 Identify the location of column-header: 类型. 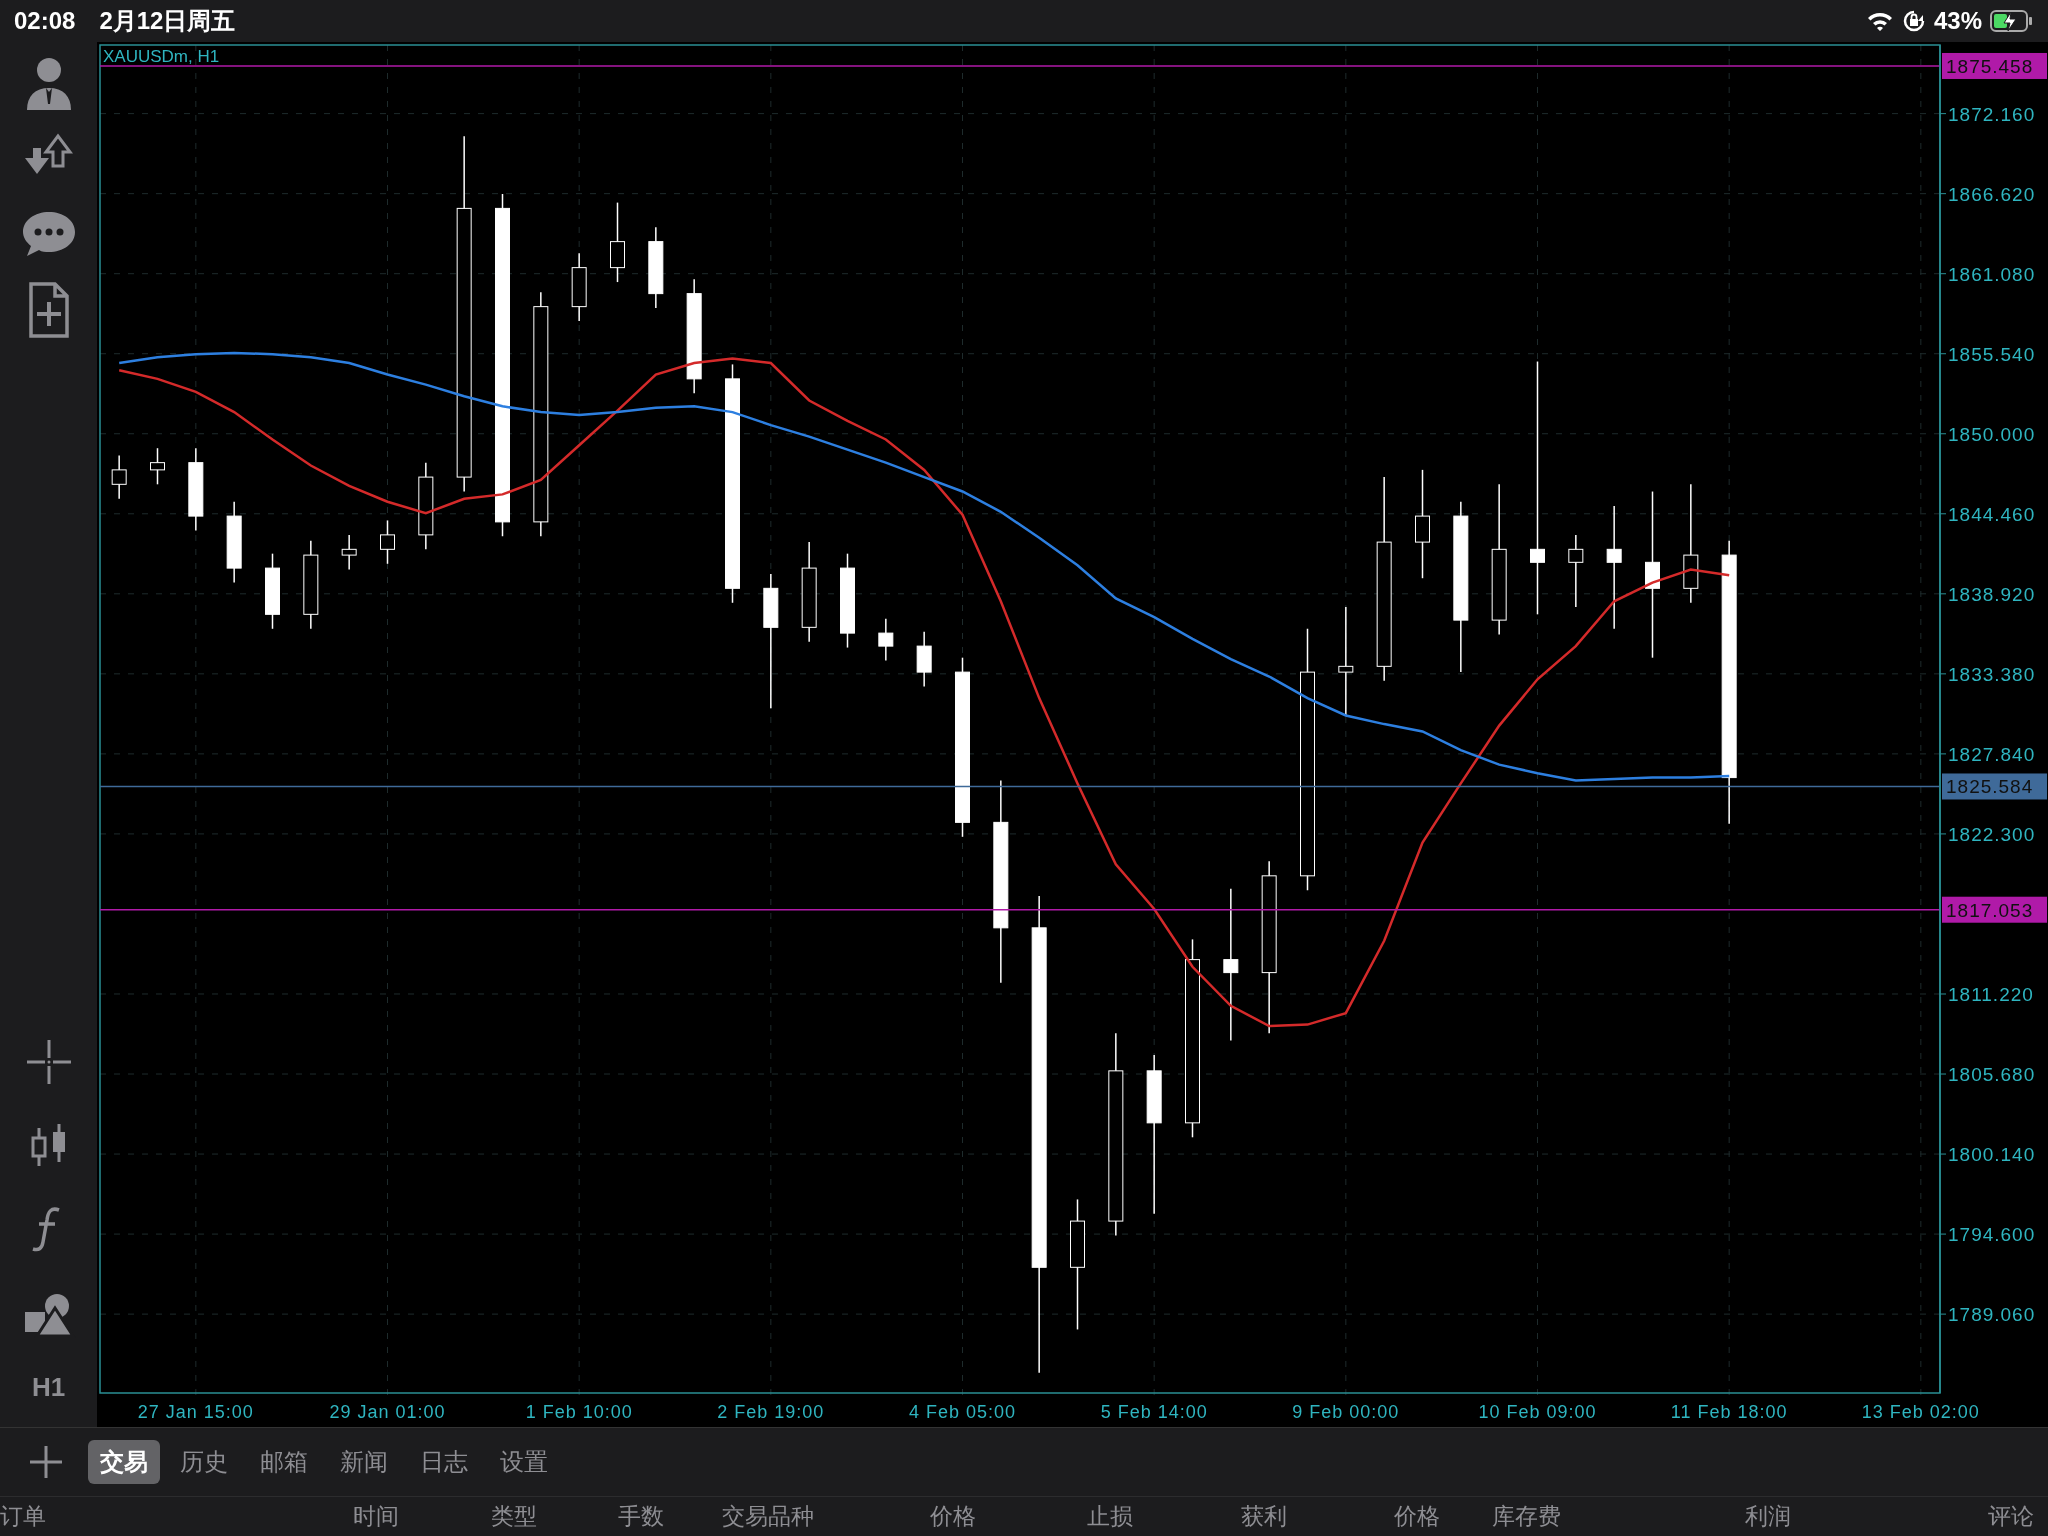
(514, 1516).